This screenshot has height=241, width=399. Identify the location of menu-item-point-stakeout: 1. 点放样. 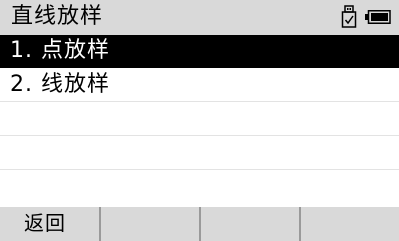
(199, 51).